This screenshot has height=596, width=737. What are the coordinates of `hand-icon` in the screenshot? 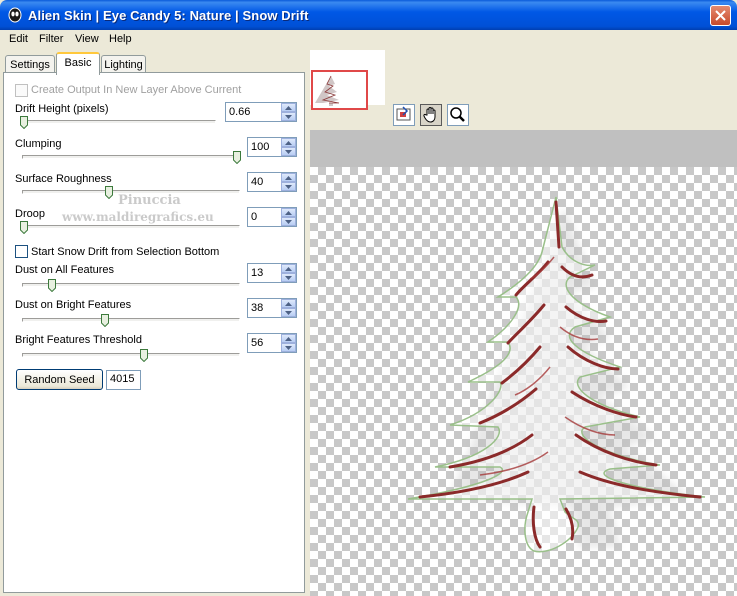 It's located at (429, 115).